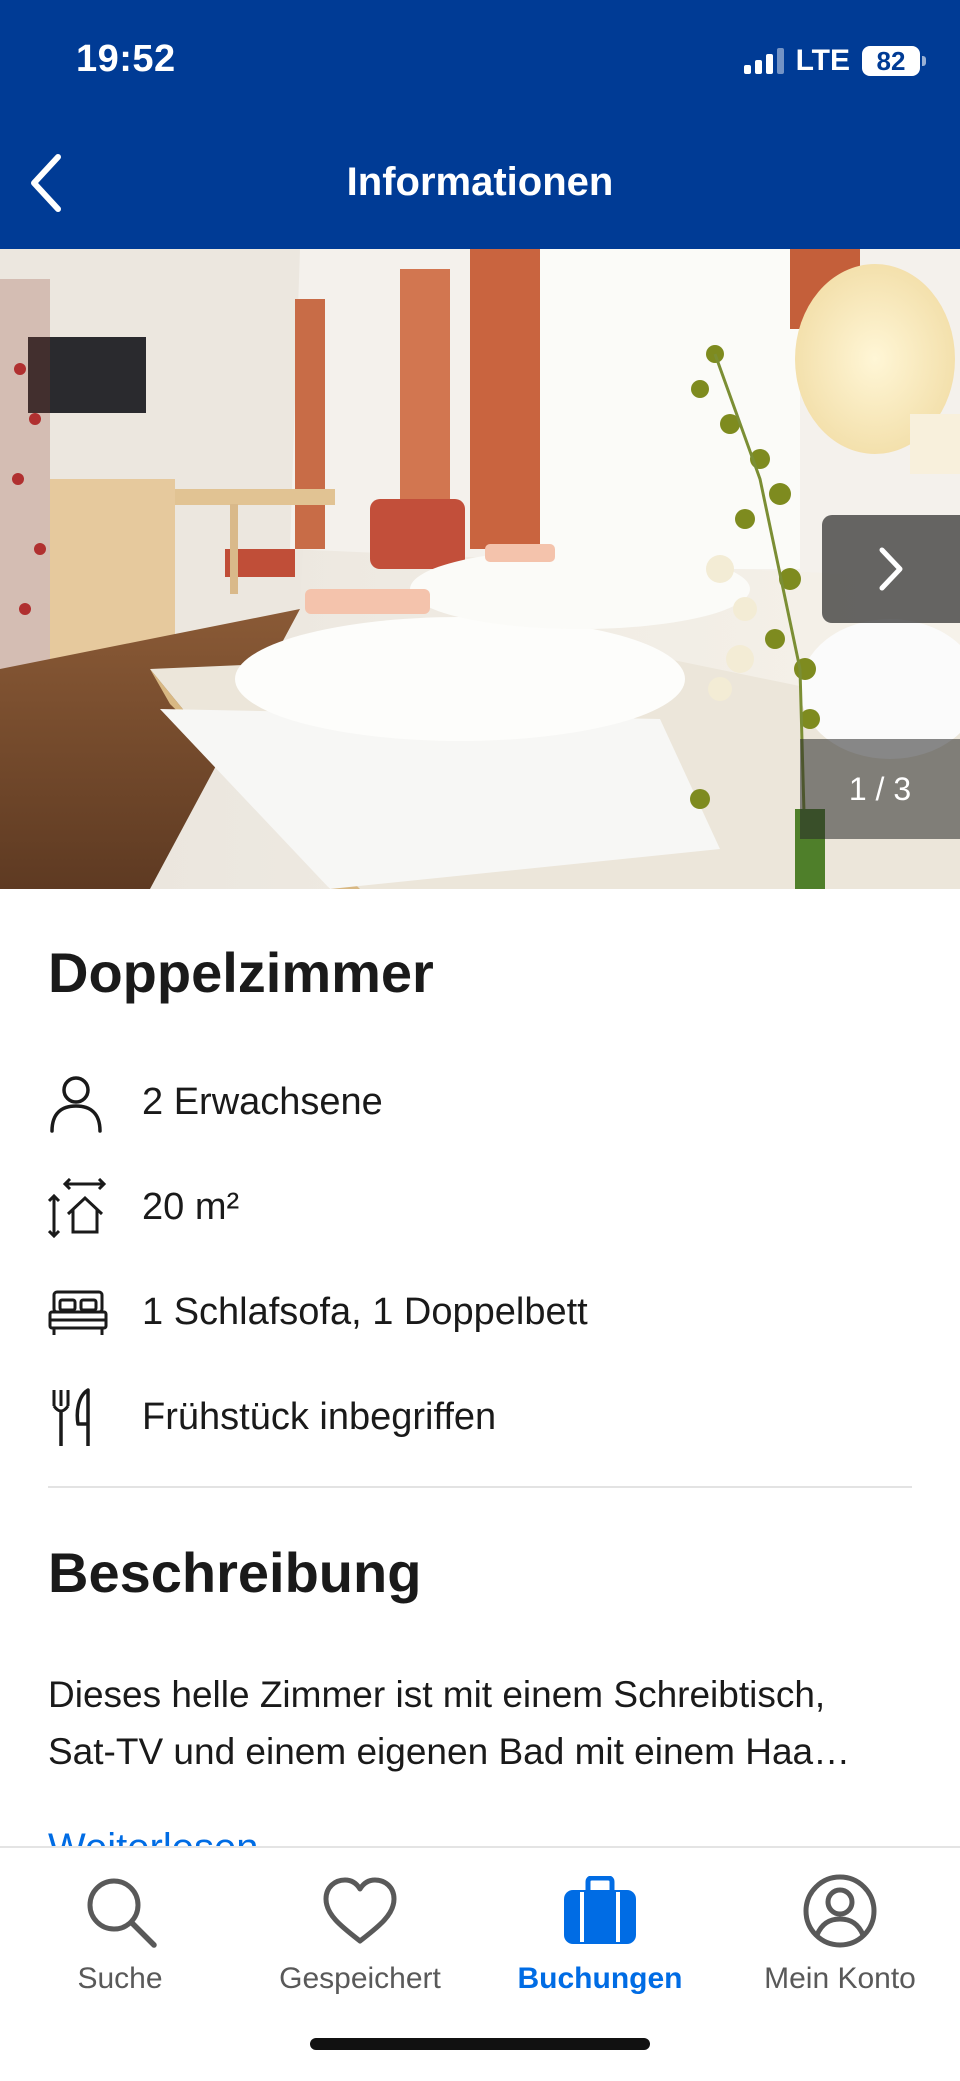  Describe the element at coordinates (241, 972) in the screenshot. I see `room-title: Doppelzimmer` at that location.